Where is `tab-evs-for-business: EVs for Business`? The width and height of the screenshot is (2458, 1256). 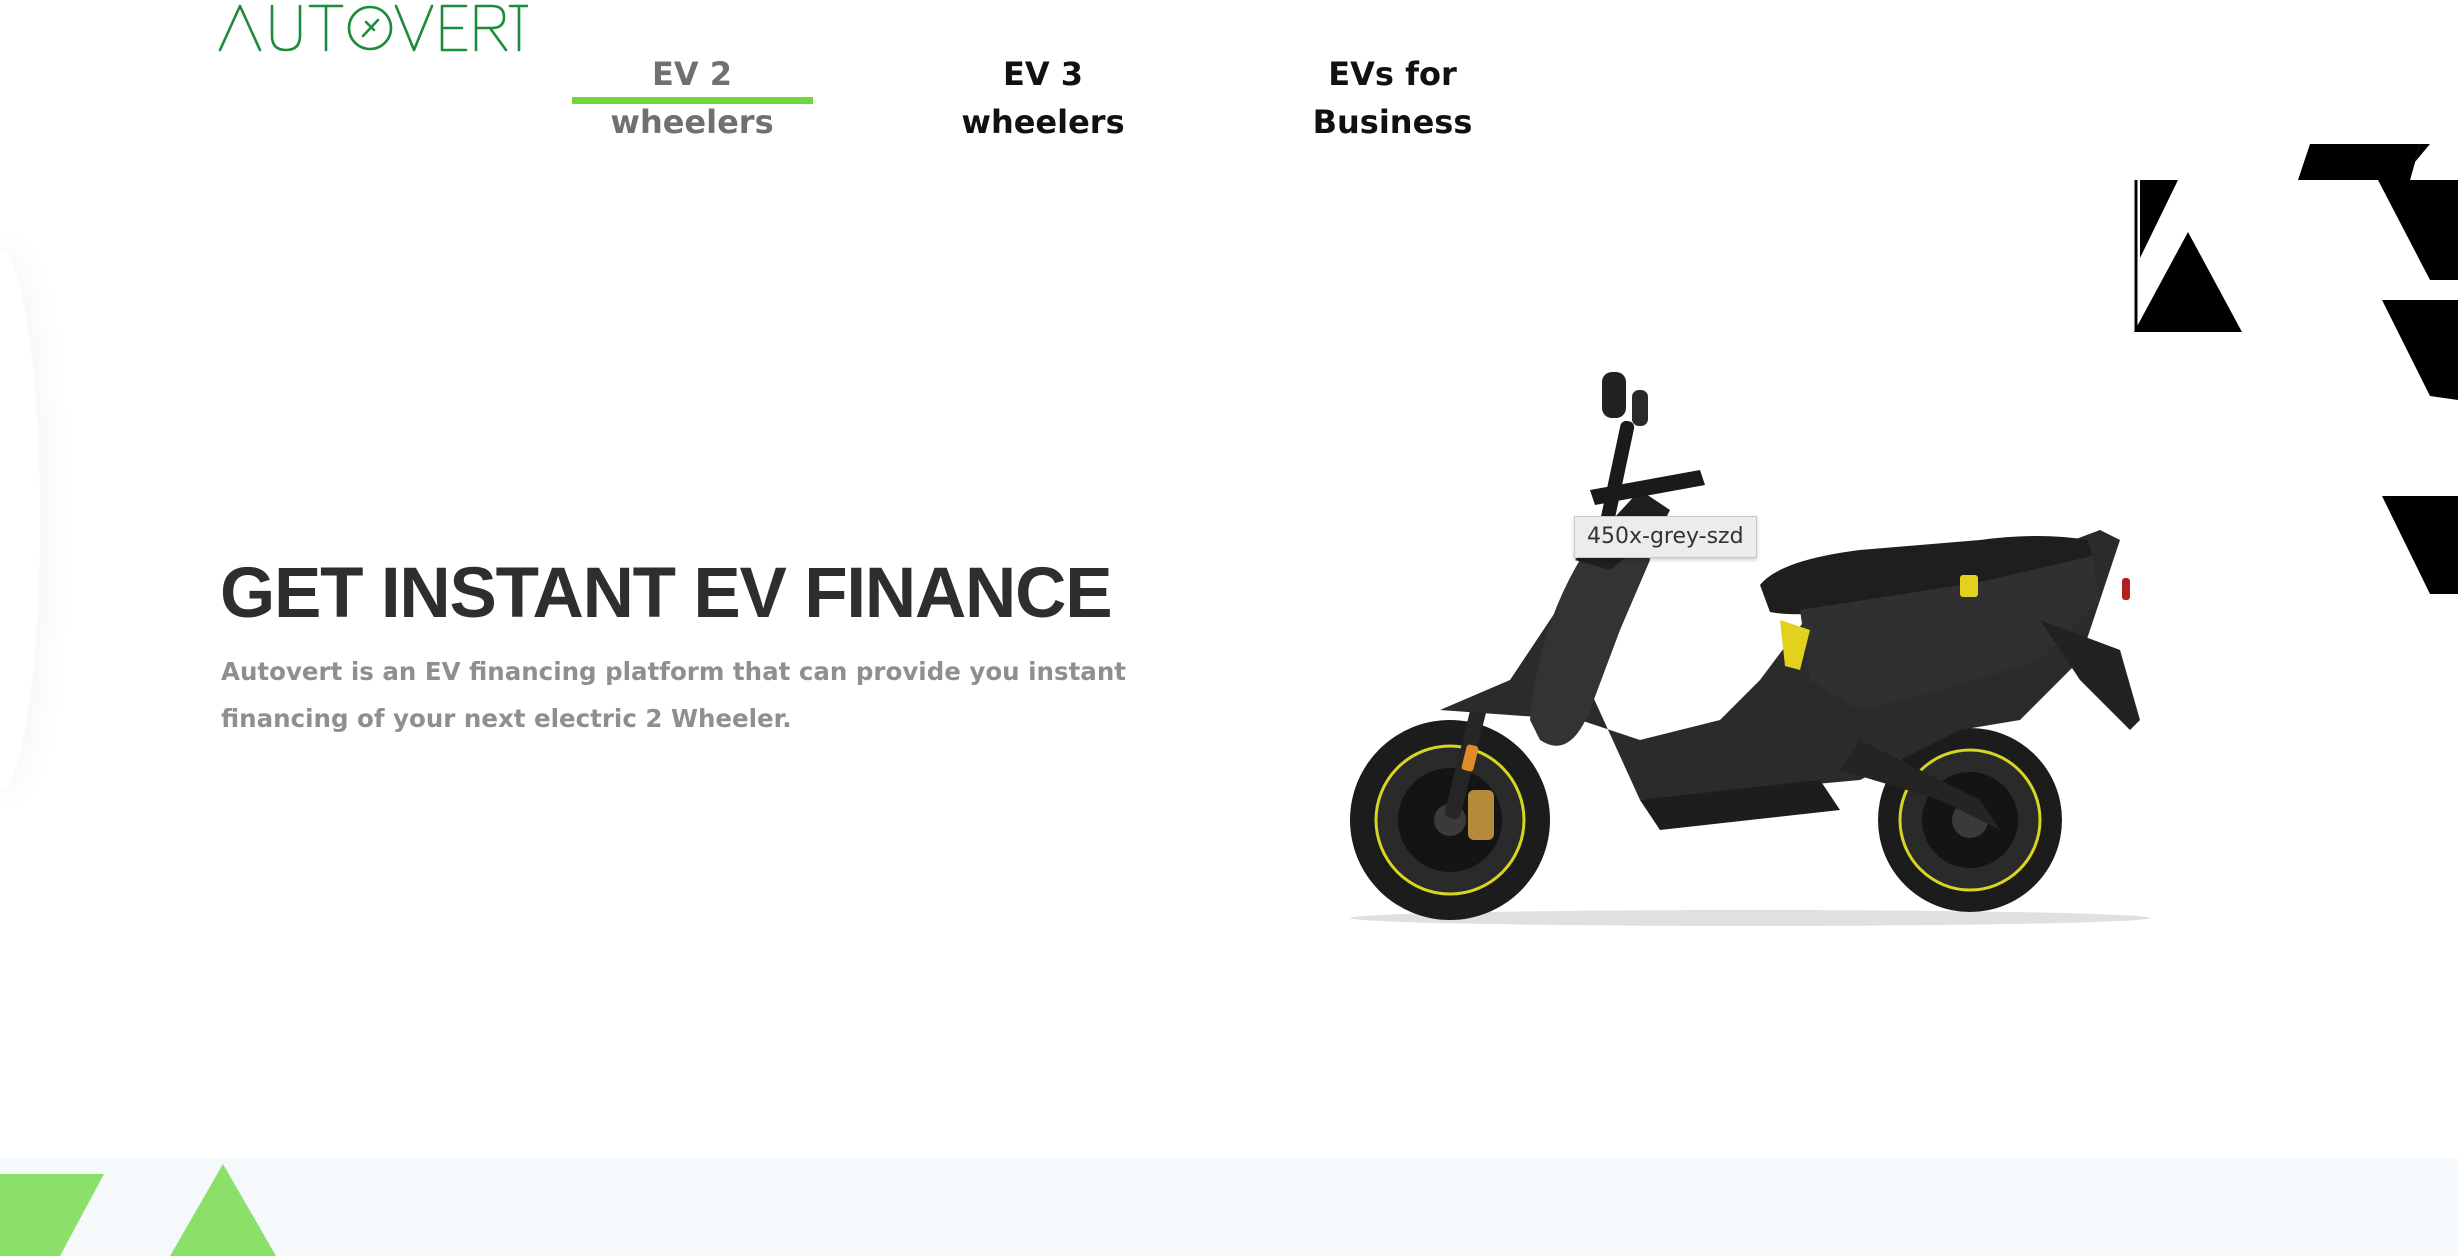 tab-evs-for-business: EVs for Business is located at coordinates (1392, 98).